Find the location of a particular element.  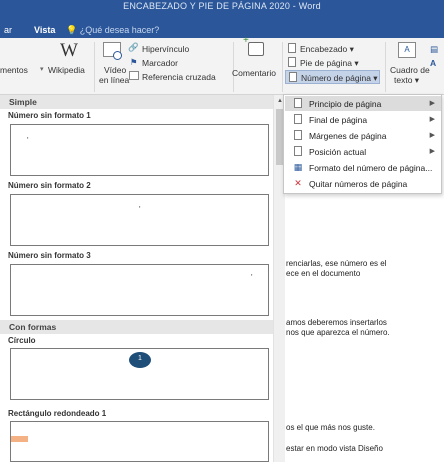

menu-item-posicion-actual: Posición actual ▶ is located at coordinates (363, 151).